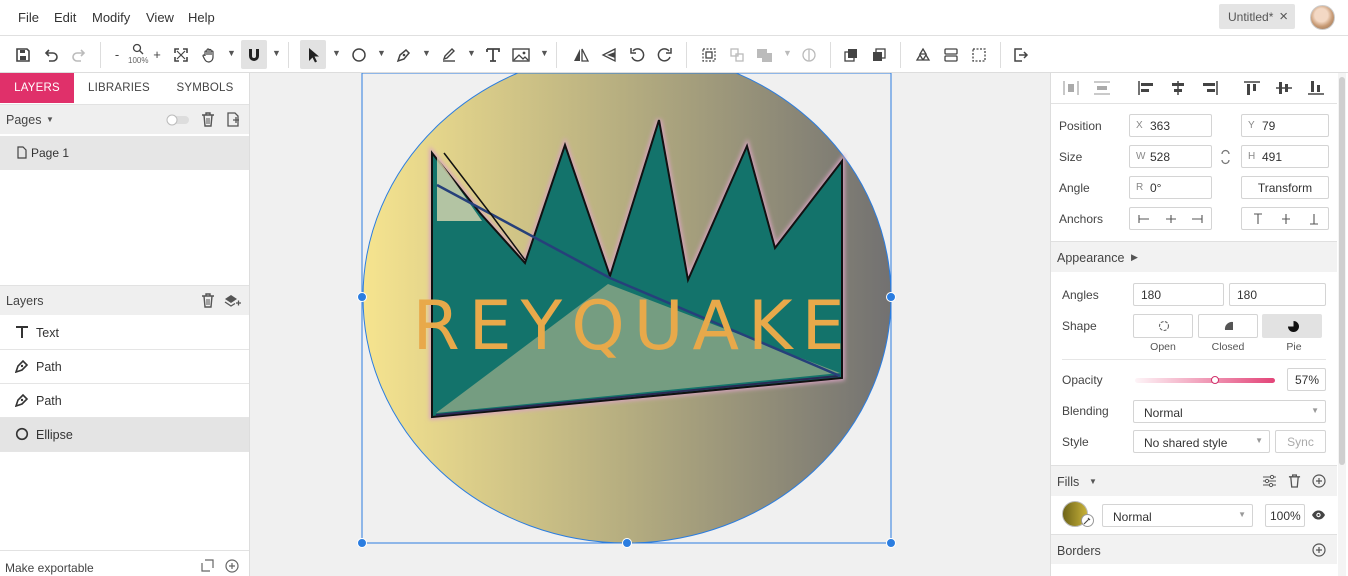 This screenshot has height=576, width=1348. I want to click on lock-ratio-icon, so click(1225, 158).